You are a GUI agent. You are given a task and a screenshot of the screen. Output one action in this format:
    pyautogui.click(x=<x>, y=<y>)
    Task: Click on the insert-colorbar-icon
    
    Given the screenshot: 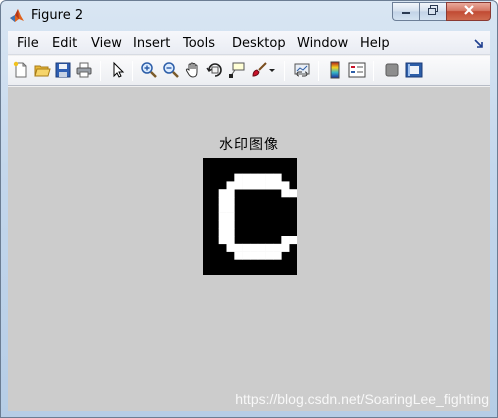 What is the action you would take?
    pyautogui.click(x=335, y=70)
    